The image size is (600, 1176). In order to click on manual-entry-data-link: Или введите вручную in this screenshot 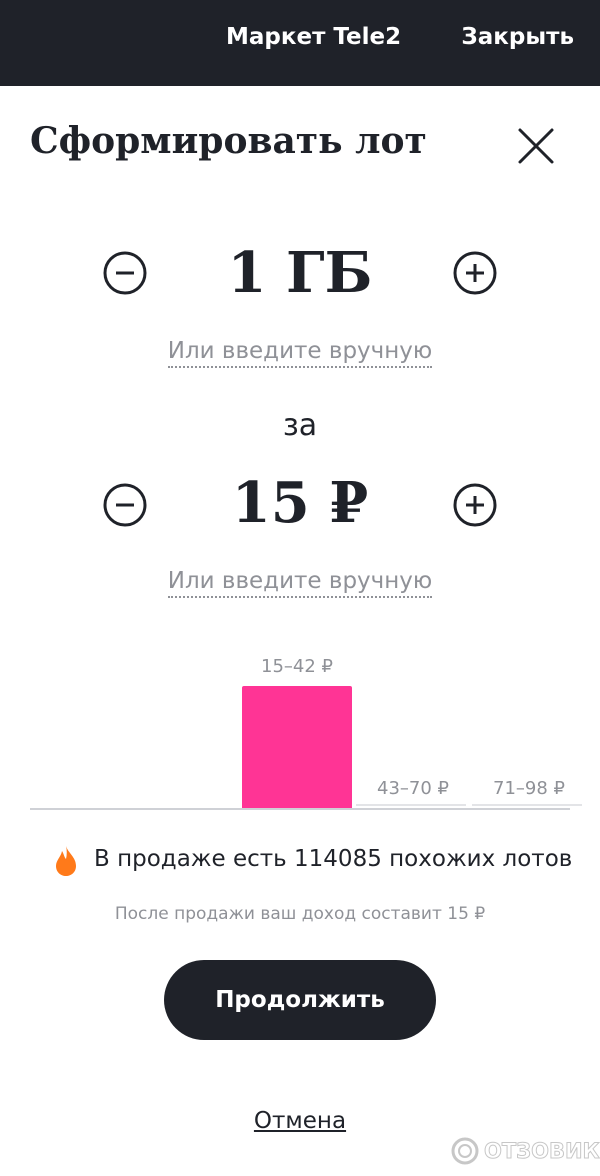, I will do `click(300, 353)`.